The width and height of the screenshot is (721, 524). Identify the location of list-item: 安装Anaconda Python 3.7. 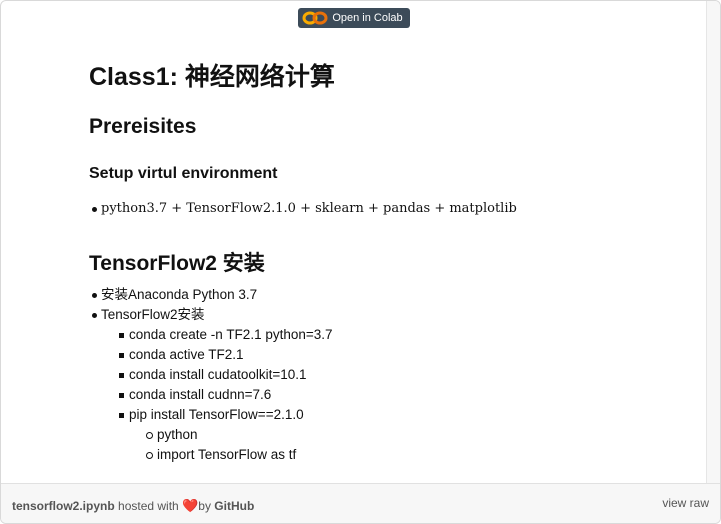
(212, 295).